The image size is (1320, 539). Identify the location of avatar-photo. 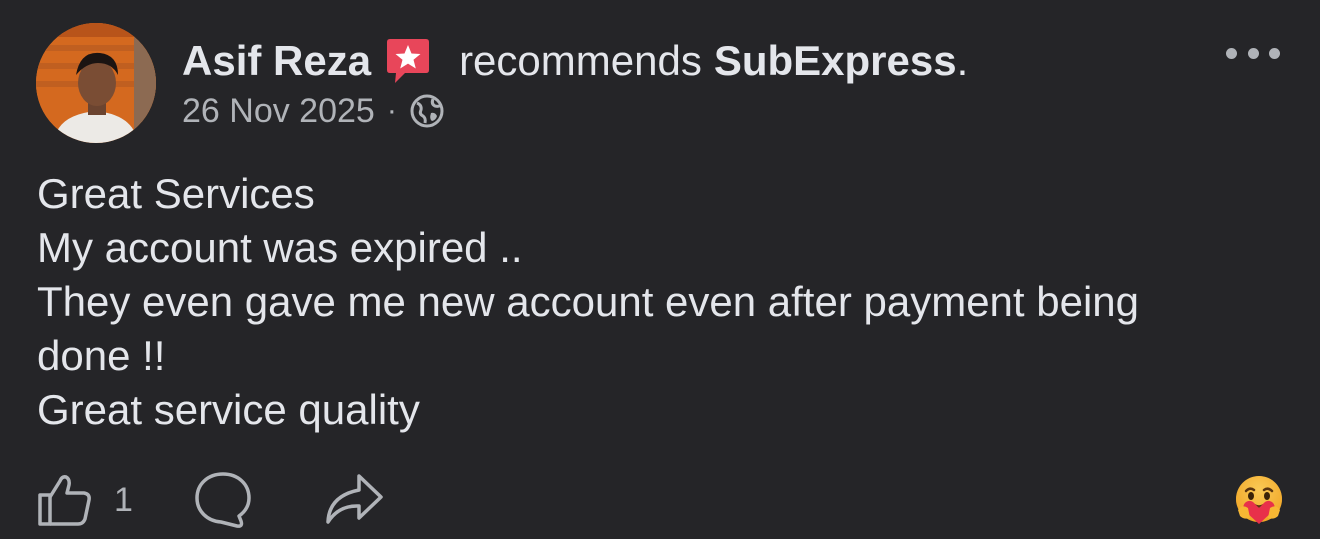
(96, 83).